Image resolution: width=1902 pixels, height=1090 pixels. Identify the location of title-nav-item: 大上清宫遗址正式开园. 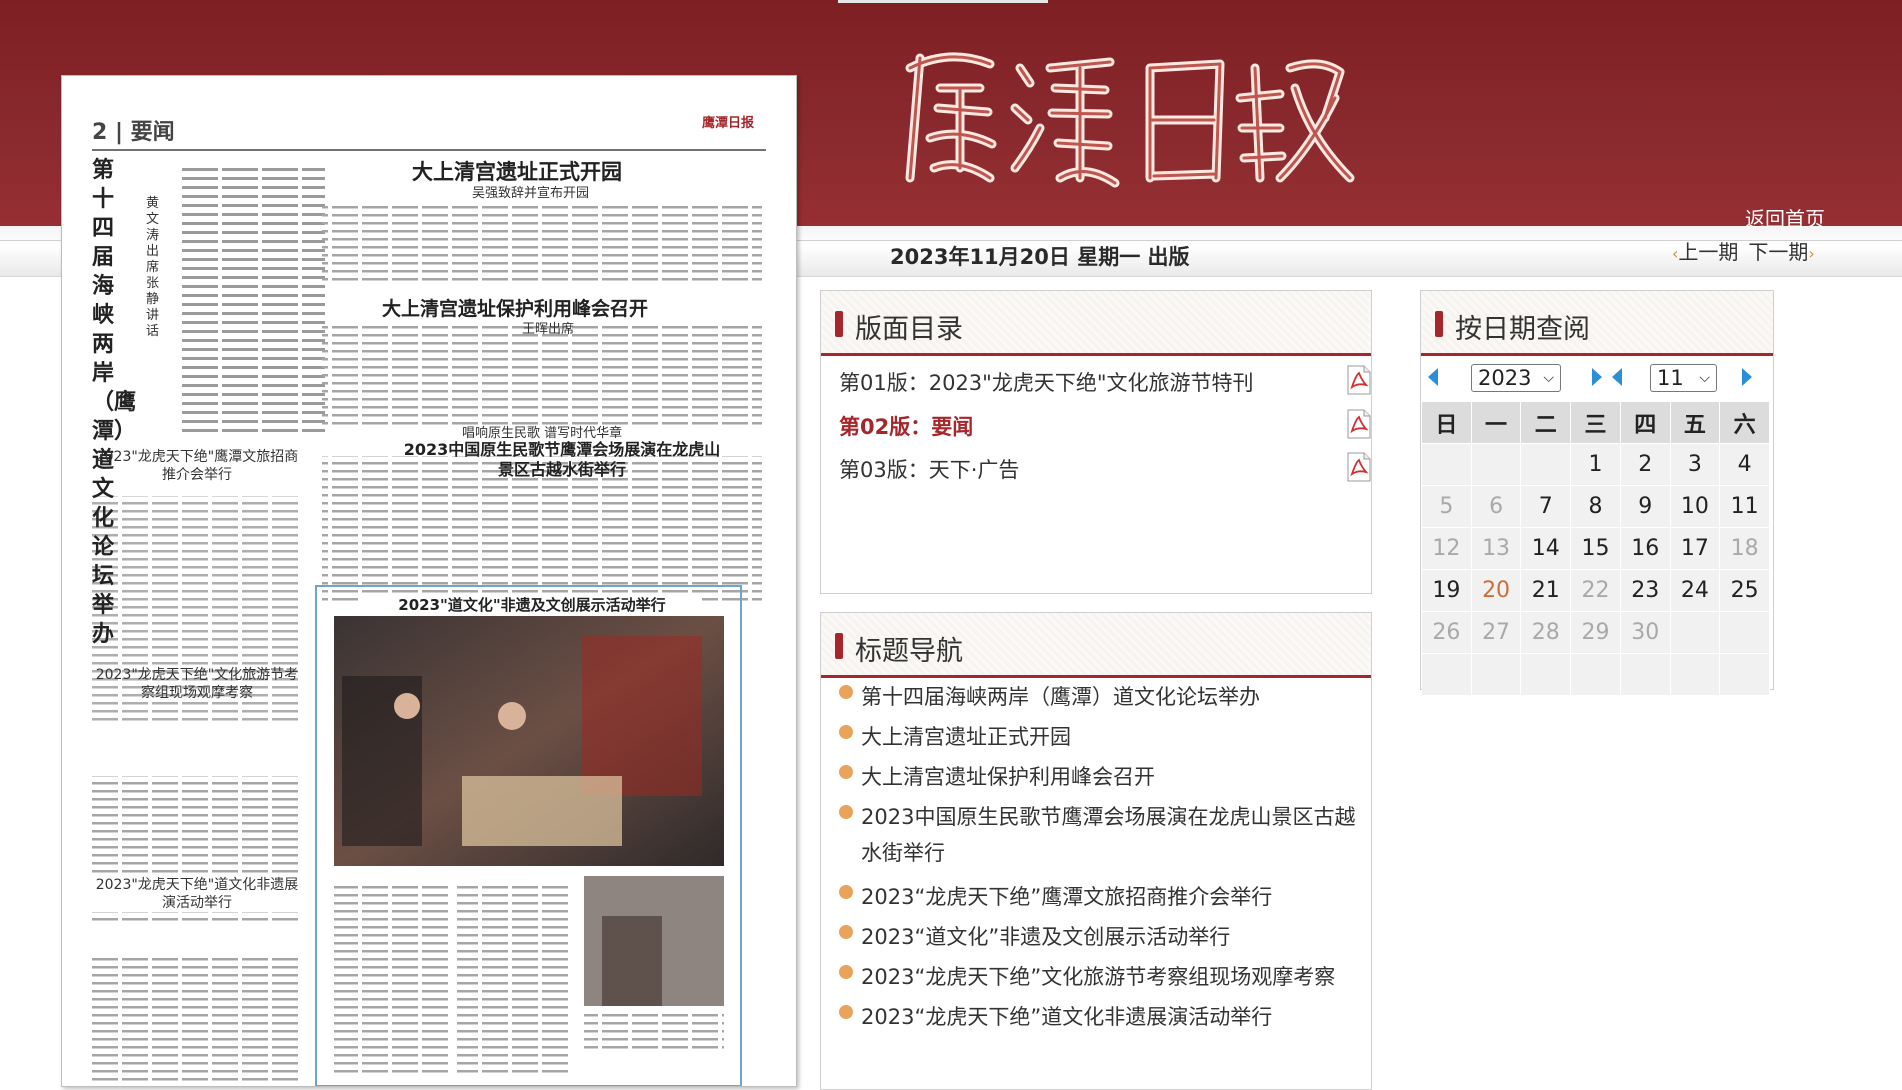
(1104, 737).